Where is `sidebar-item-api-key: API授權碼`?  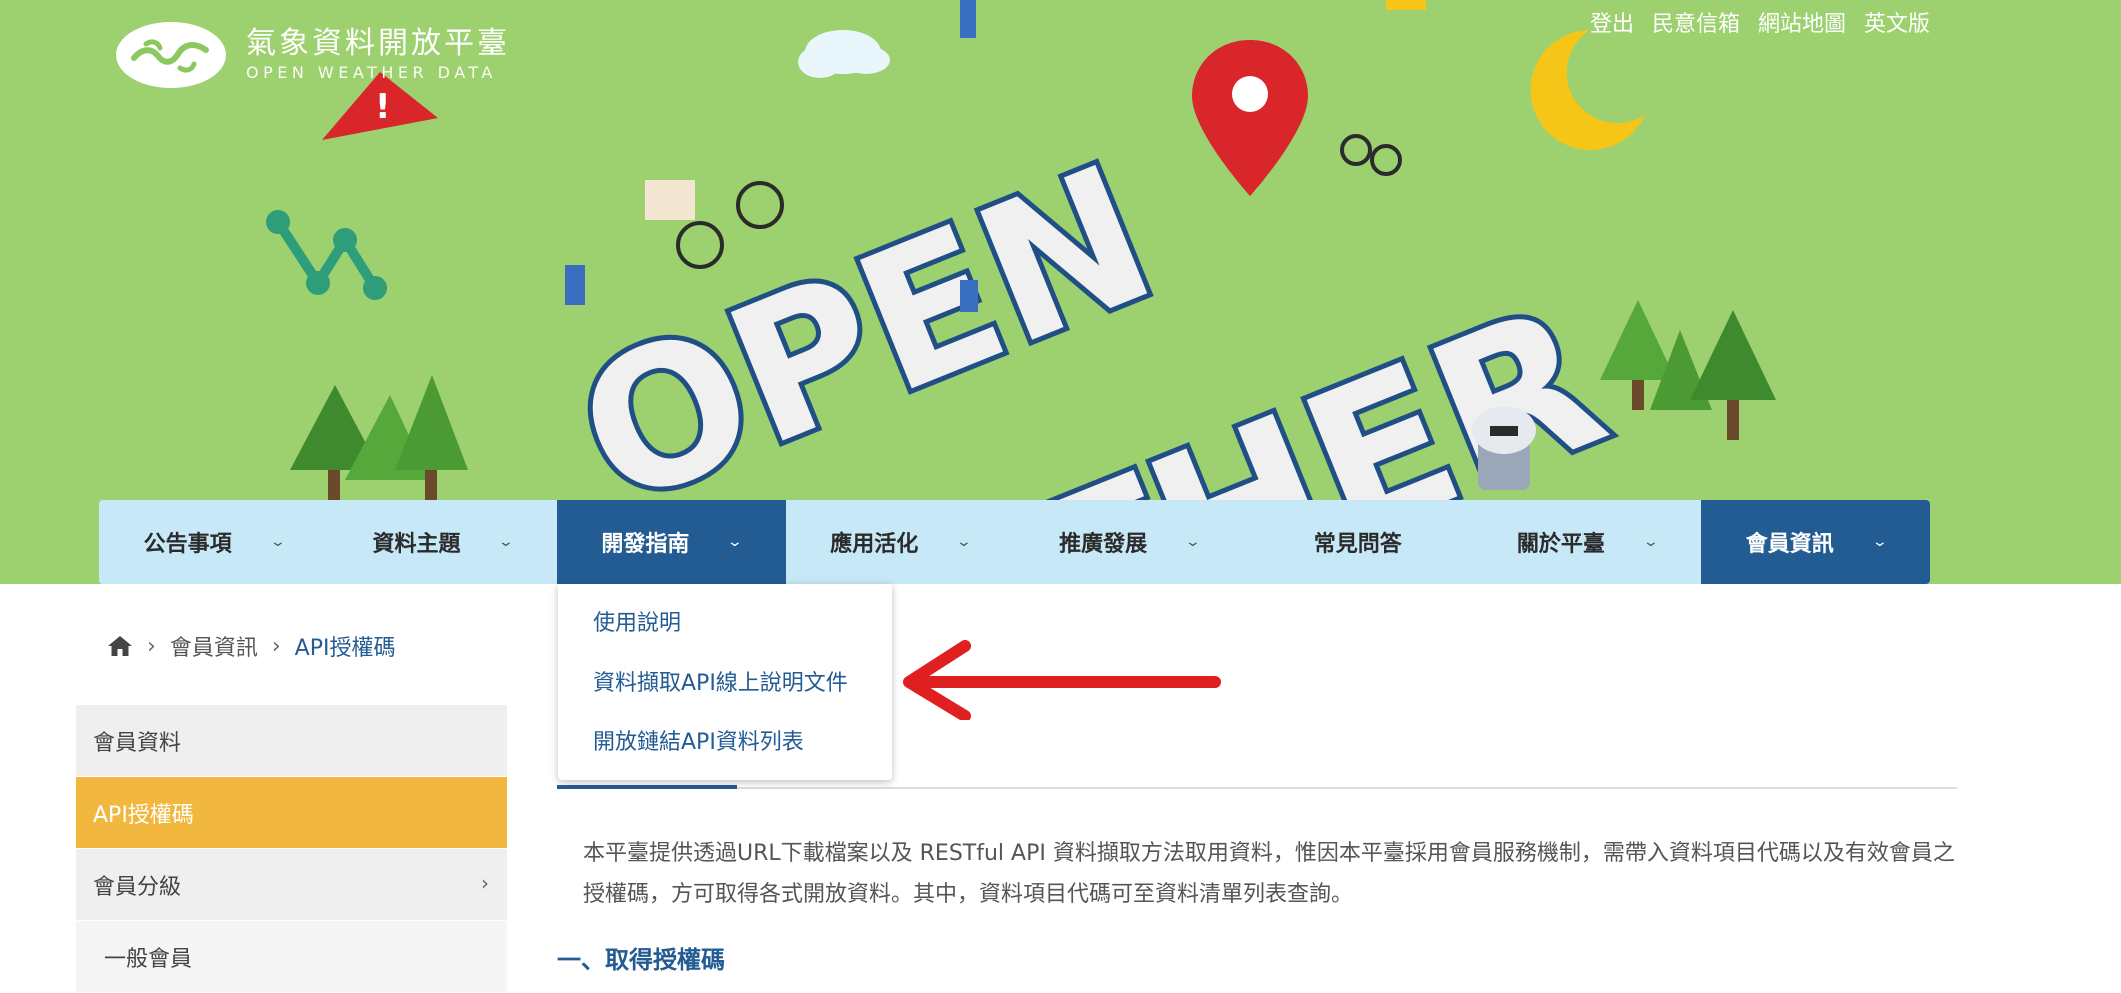
sidebar-item-api-key: API授權碼 is located at coordinates (291, 813).